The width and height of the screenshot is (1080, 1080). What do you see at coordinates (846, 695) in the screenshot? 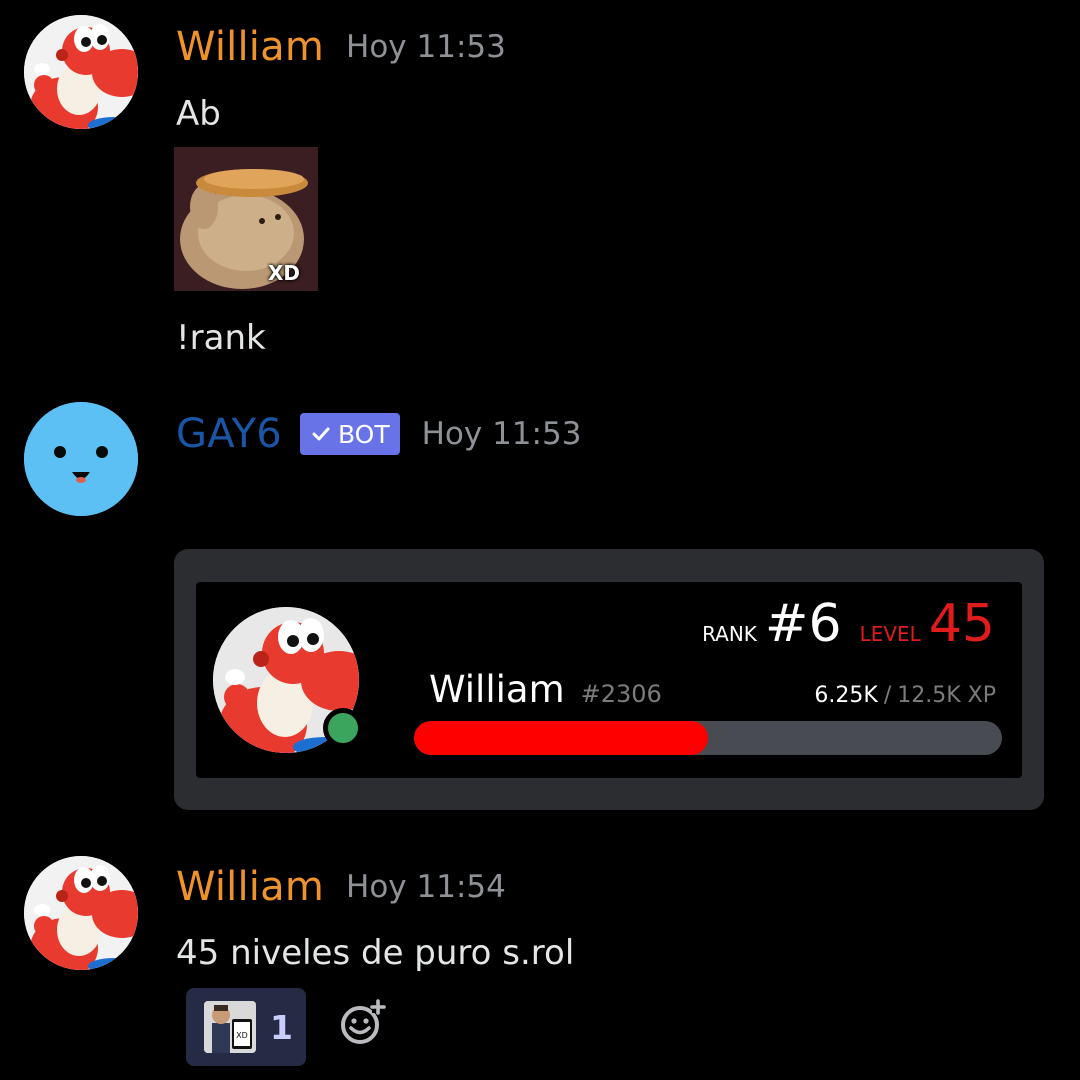
I see `xp-current: 6.25K` at bounding box center [846, 695].